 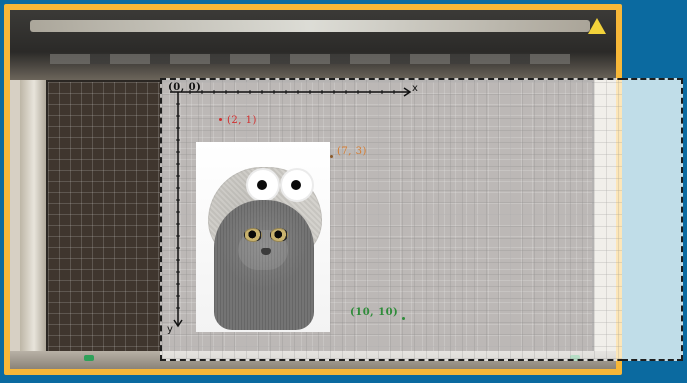 I want to click on cat-photo, so click(x=263, y=237).